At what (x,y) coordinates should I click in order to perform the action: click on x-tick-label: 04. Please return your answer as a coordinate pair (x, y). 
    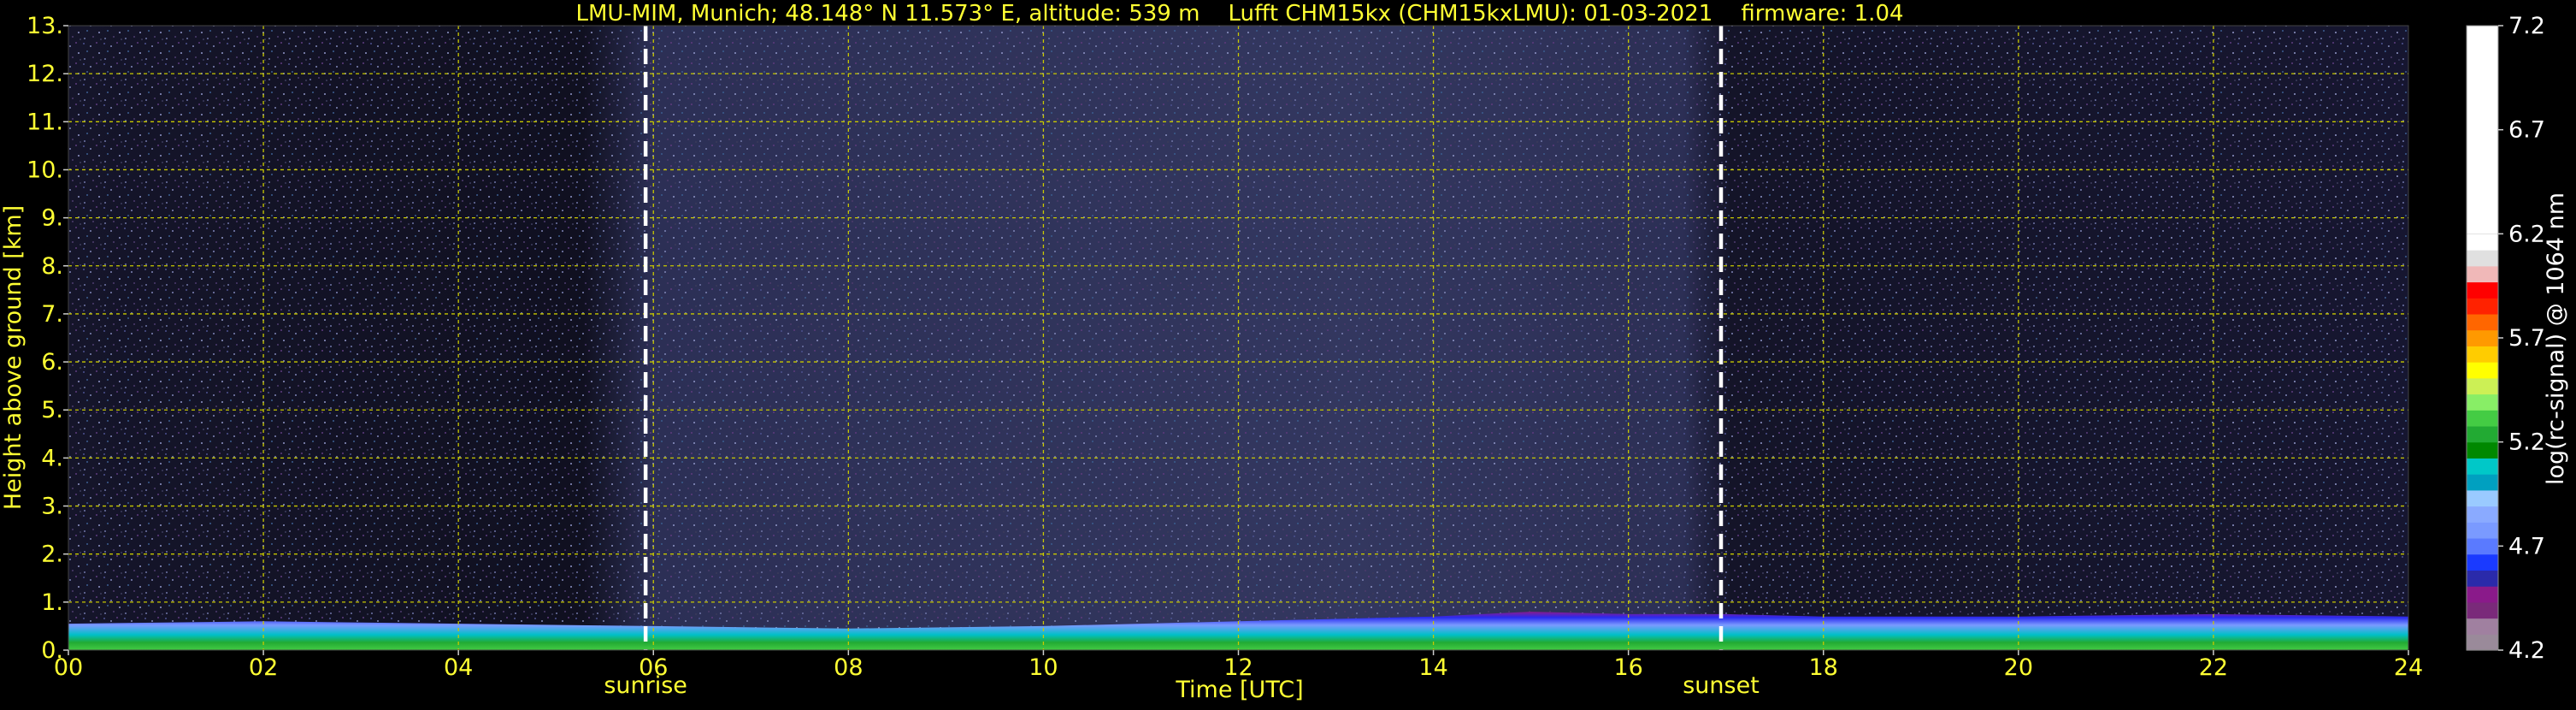
    Looking at the image, I should click on (458, 667).